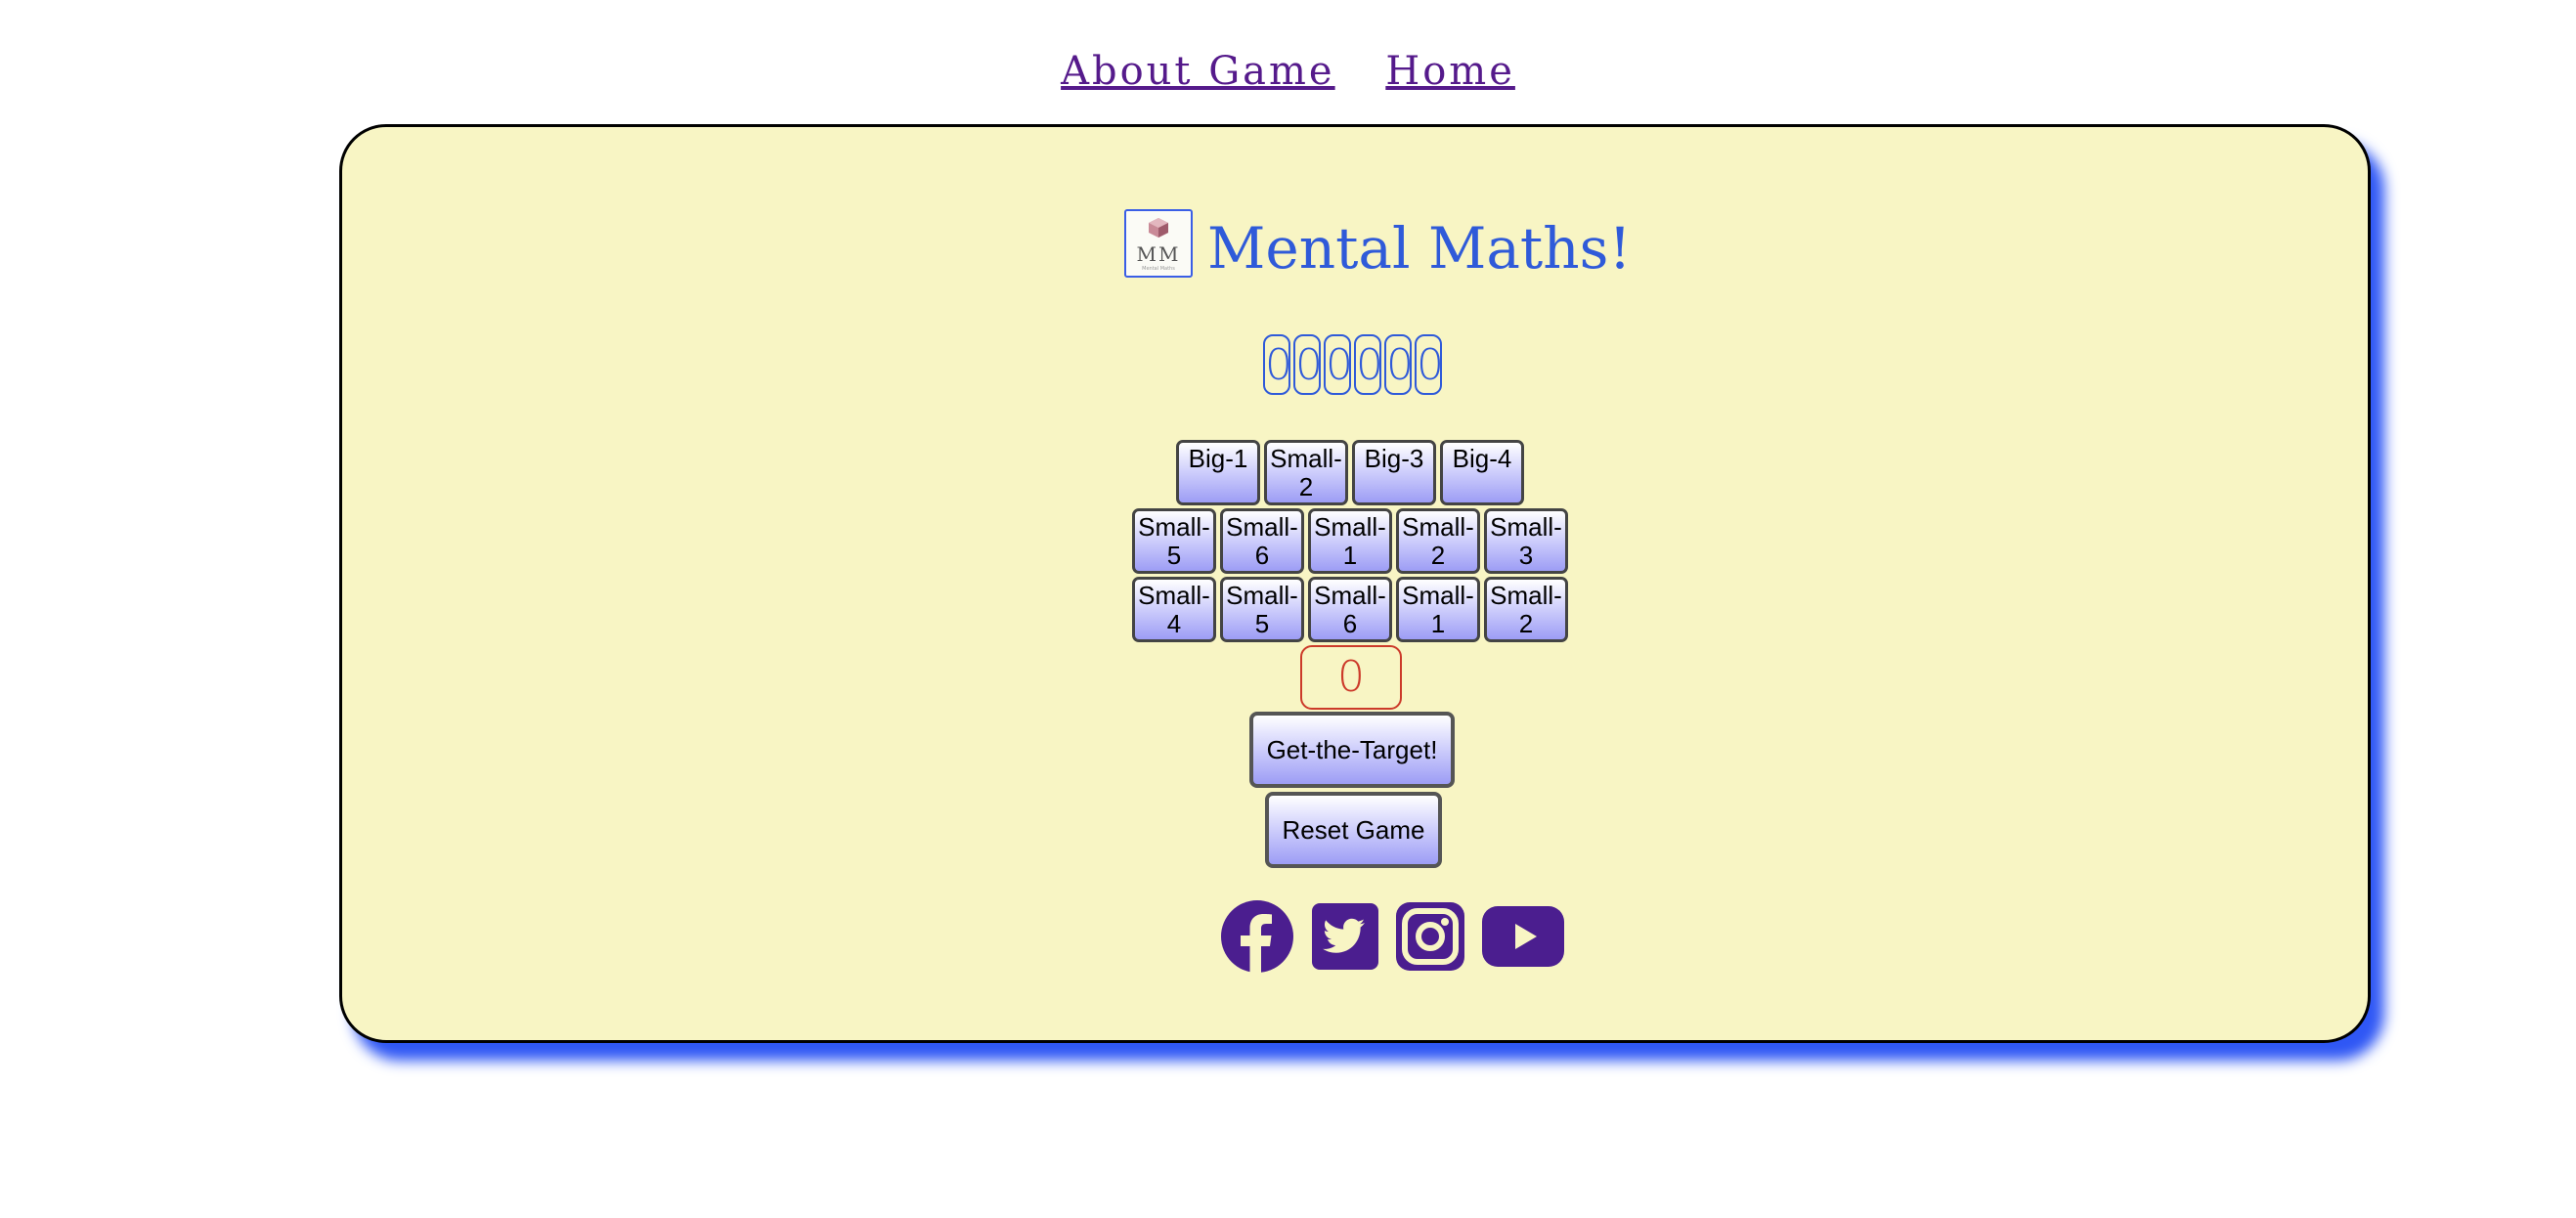 This screenshot has height=1218, width=2576. I want to click on card-row-2: Small-5 Small-6 Small-1 Small-2 Small-3, so click(1352, 541).